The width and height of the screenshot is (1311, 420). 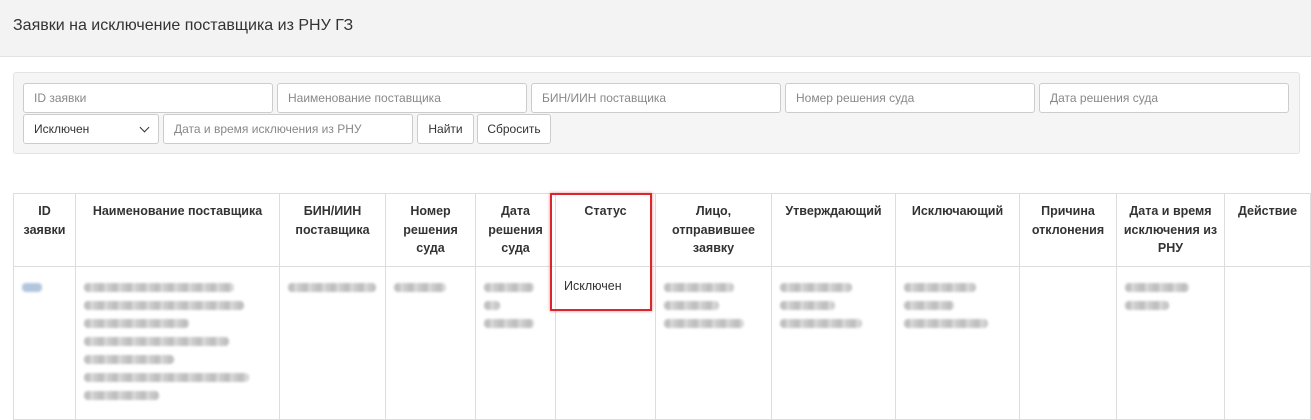 I want to click on cell-action, so click(x=1267, y=342).